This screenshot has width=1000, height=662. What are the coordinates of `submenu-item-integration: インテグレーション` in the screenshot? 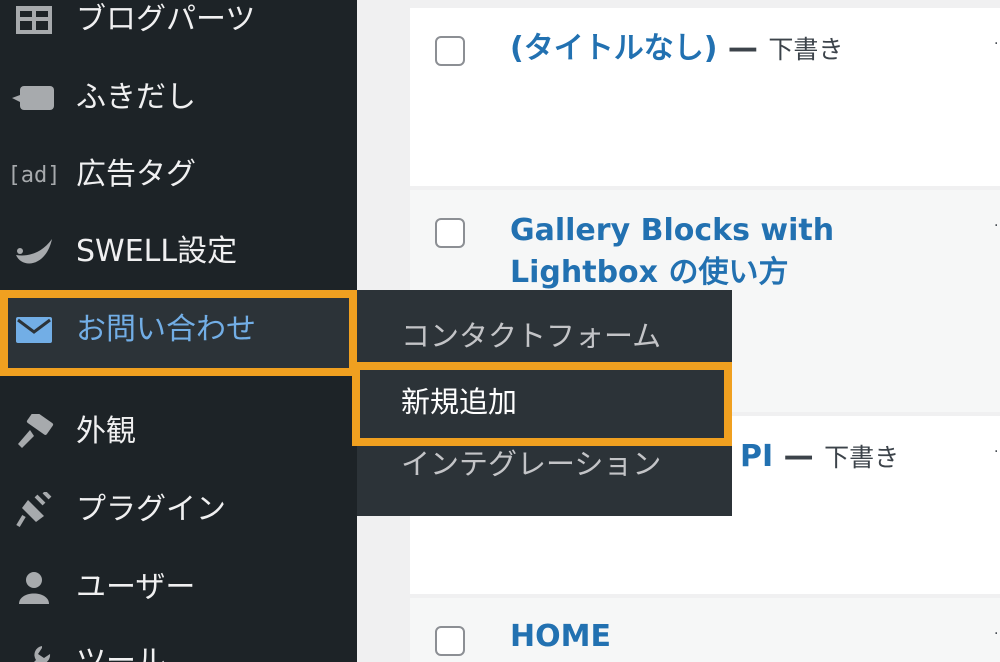 It's located at (544, 465).